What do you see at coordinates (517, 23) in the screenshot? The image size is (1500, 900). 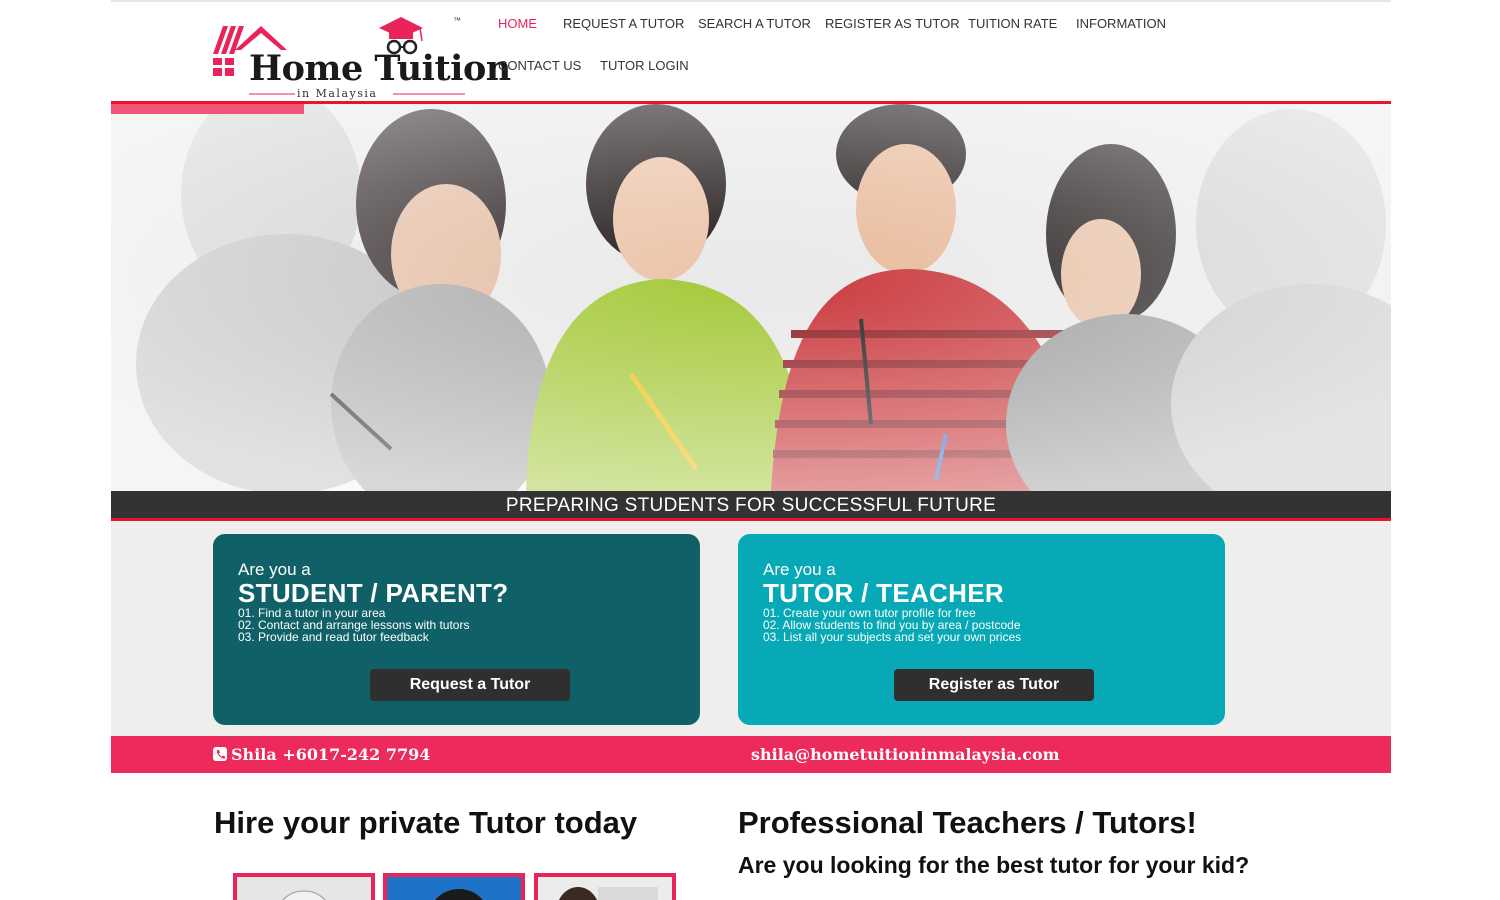 I see `nav-home: HOME` at bounding box center [517, 23].